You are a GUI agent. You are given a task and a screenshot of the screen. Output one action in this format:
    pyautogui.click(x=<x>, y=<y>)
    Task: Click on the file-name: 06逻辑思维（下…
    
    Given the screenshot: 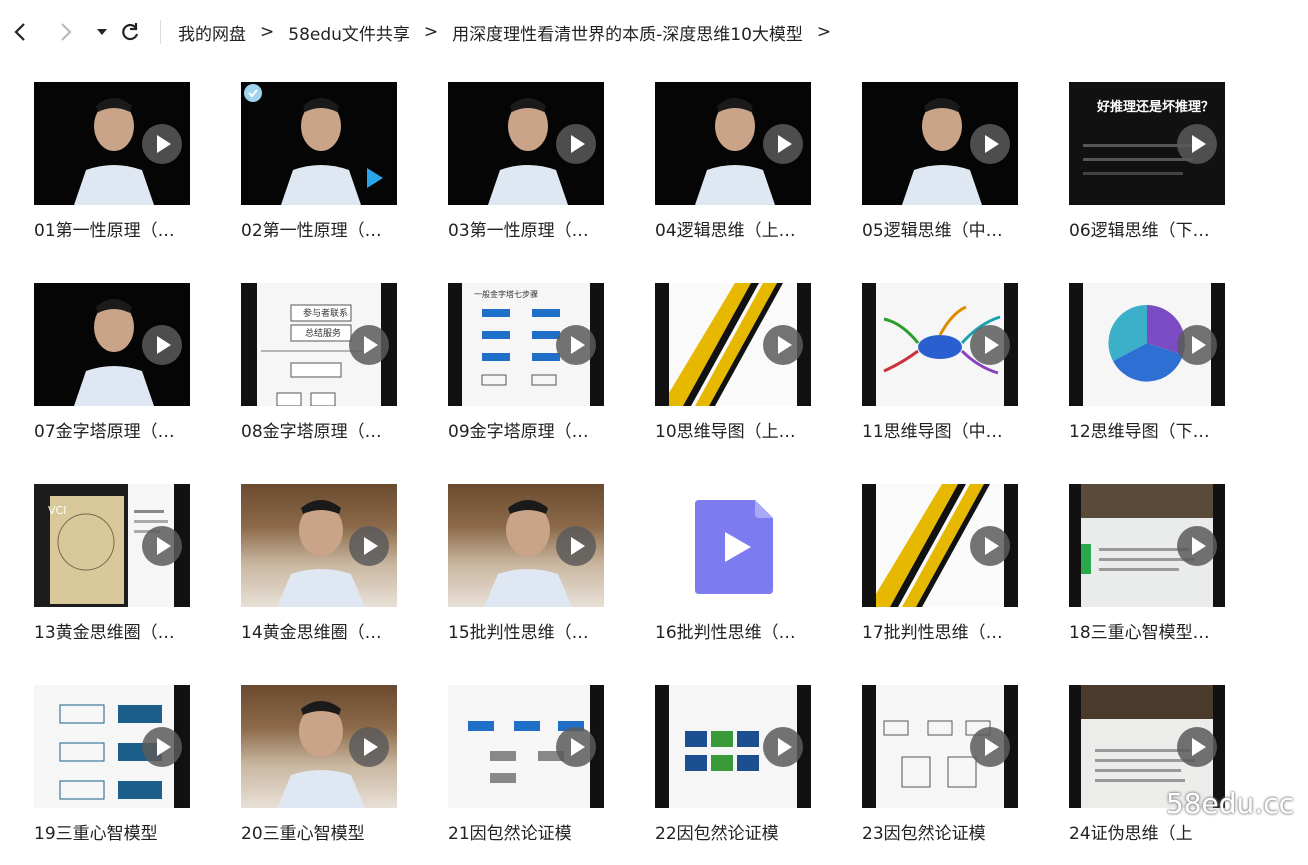 What is the action you would take?
    pyautogui.click(x=1155, y=228)
    